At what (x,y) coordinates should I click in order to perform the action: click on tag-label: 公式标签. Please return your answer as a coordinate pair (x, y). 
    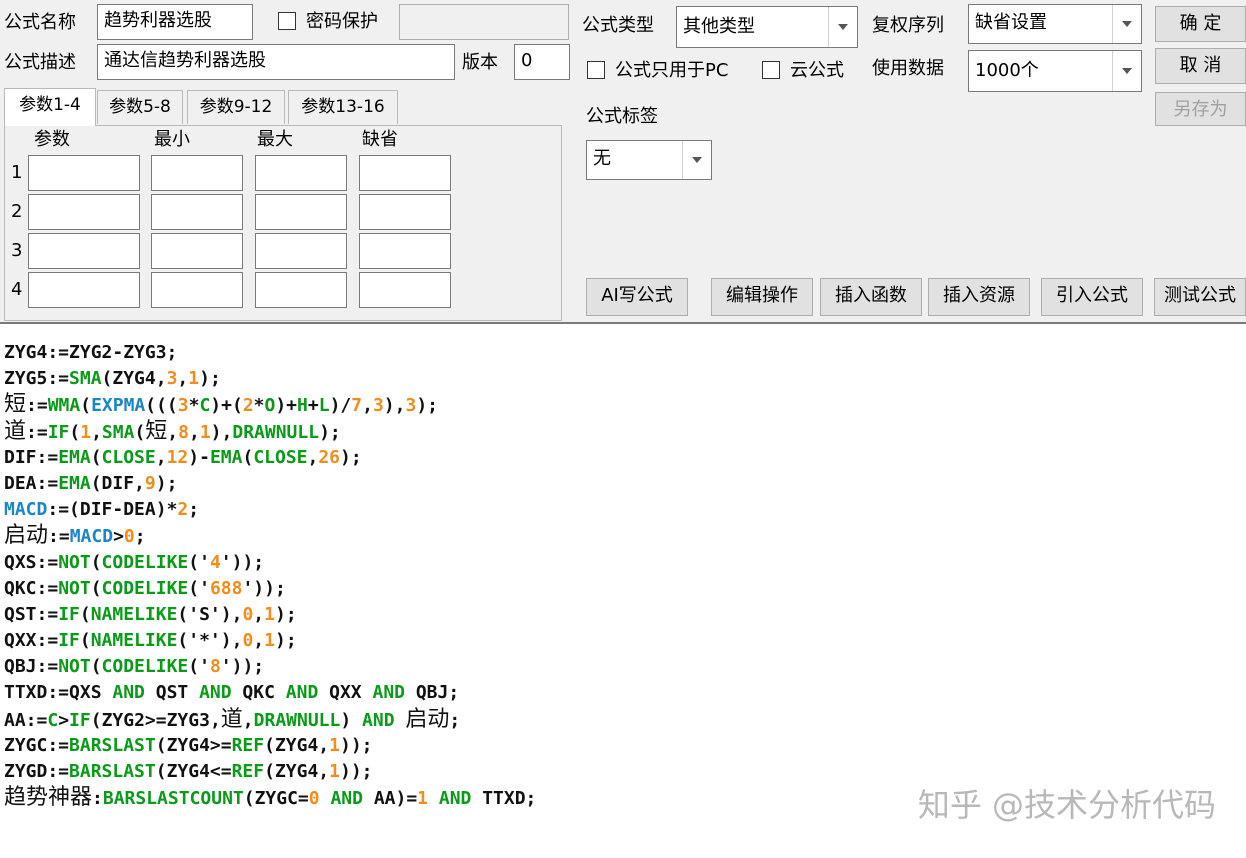
    Looking at the image, I should click on (622, 116).